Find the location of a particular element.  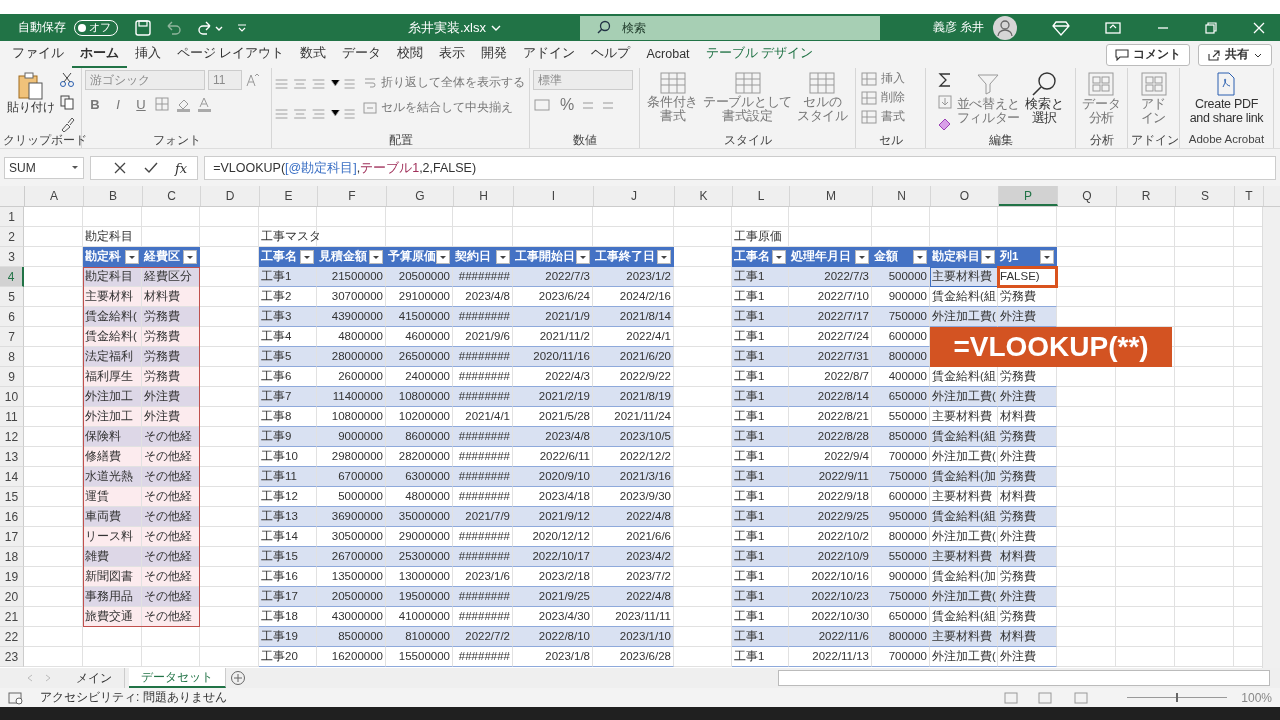

row-header: 12 is located at coordinates (12, 437).